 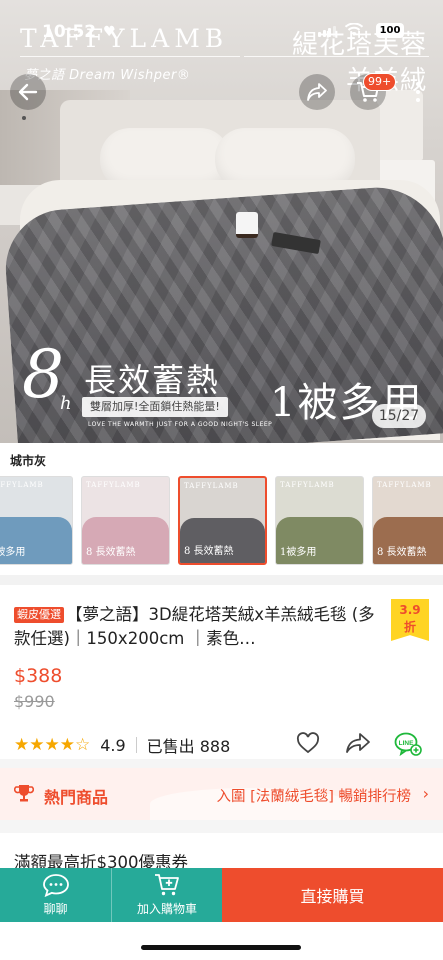 What do you see at coordinates (43, 374) in the screenshot?
I see `hero-big-number: 8` at bounding box center [43, 374].